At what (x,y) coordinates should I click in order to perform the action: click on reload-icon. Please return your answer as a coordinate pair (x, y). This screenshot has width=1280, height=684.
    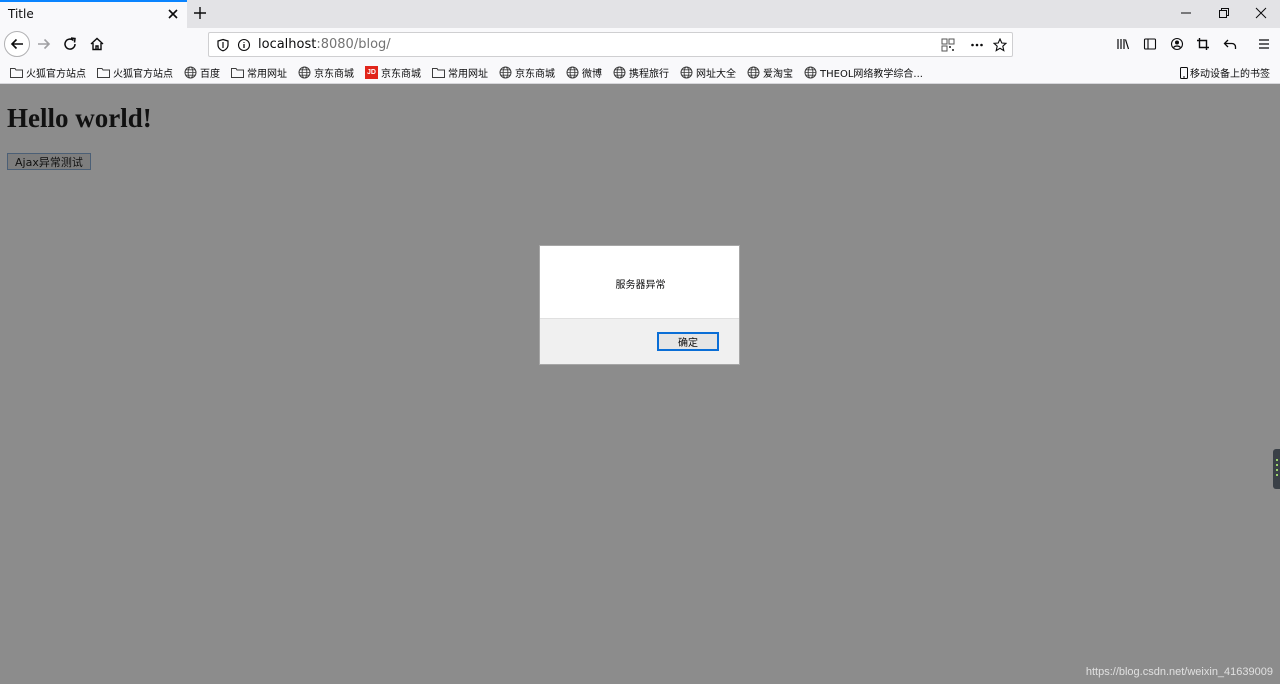
    Looking at the image, I should click on (70, 43).